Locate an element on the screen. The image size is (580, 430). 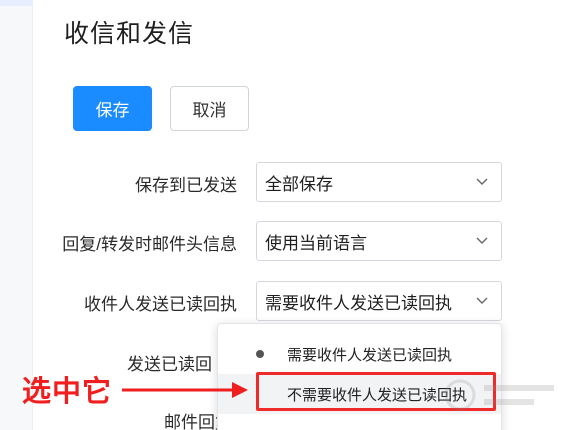
select-value: 全部保存 is located at coordinates (299, 184).